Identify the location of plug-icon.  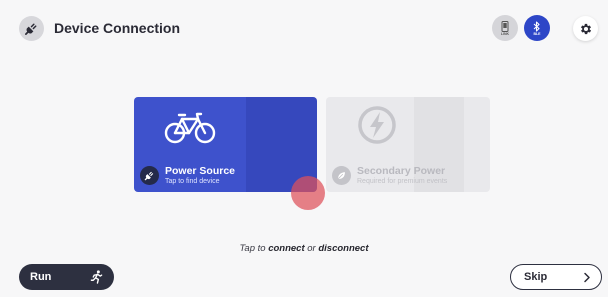
(31, 28).